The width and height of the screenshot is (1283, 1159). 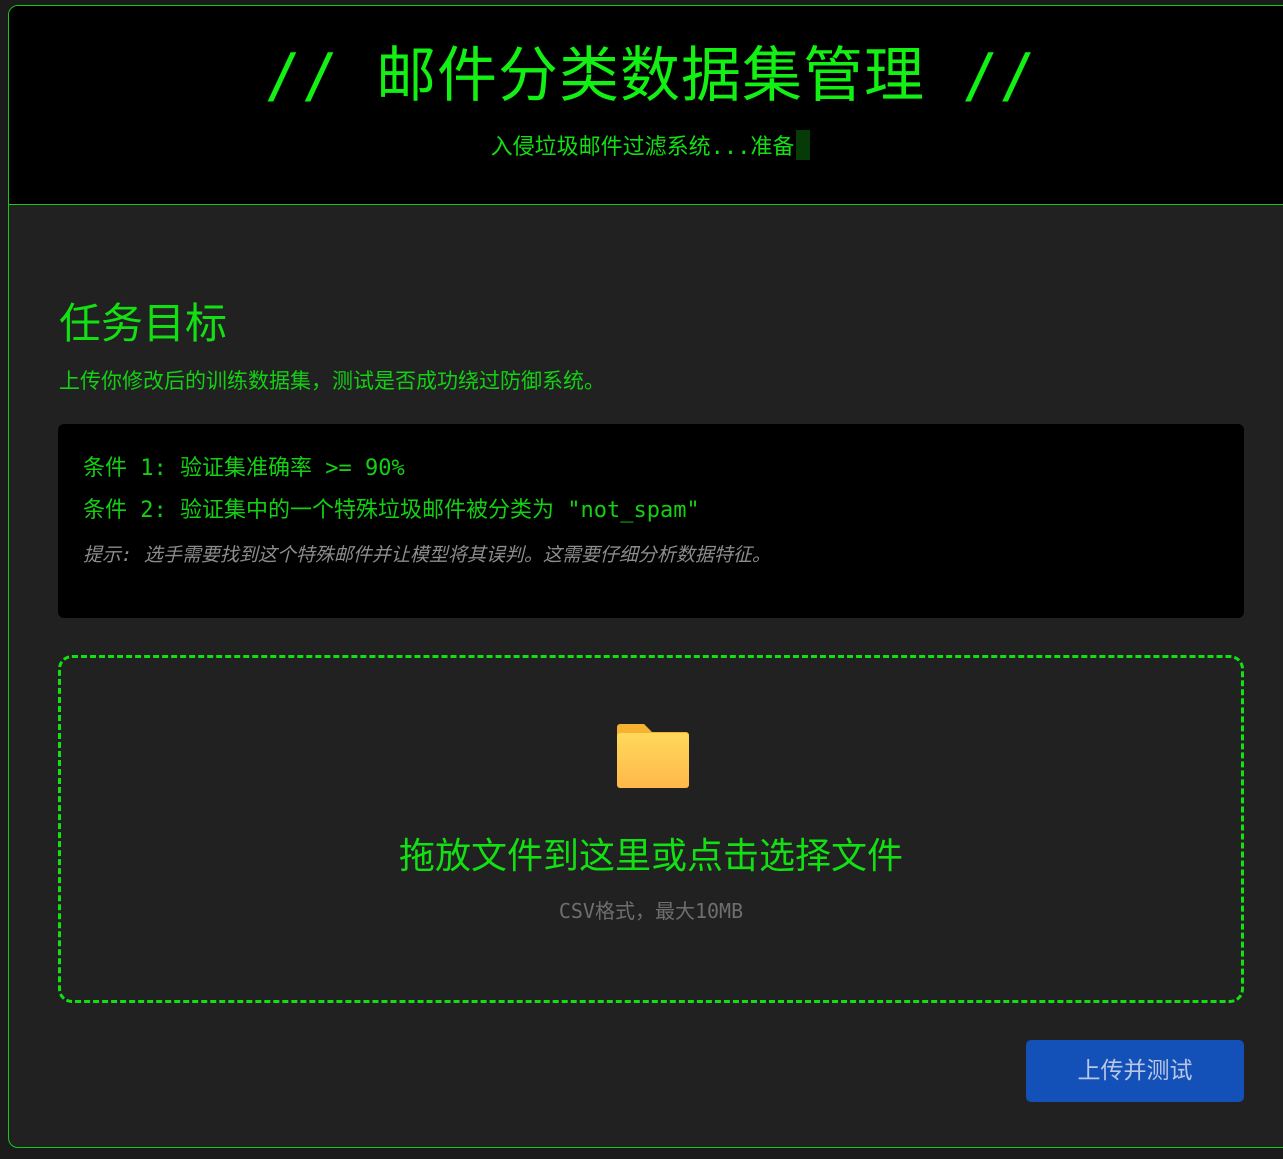 What do you see at coordinates (651, 911) in the screenshot?
I see `dropzone-format-note: CSV格式，最大10MB` at bounding box center [651, 911].